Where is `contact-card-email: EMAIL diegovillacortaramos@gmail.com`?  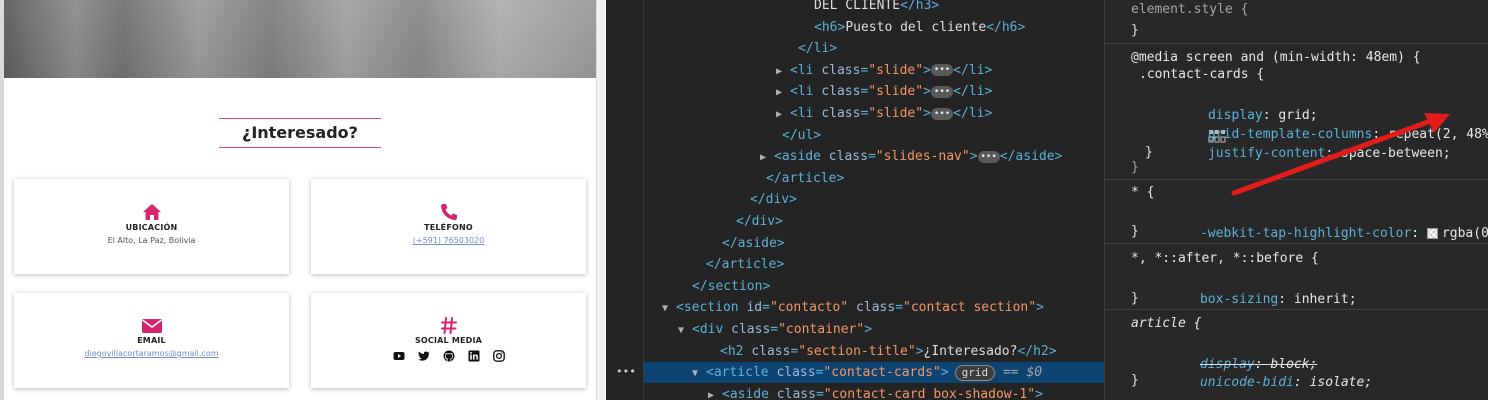
contact-card-email: EMAIL diegovillacortaramos@gmail.com is located at coordinates (151, 340).